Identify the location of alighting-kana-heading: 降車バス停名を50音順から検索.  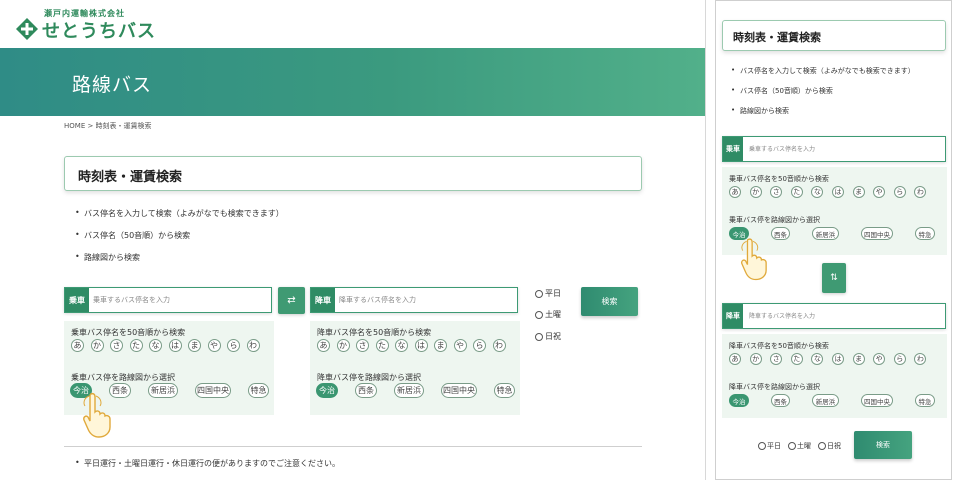
(779, 346).